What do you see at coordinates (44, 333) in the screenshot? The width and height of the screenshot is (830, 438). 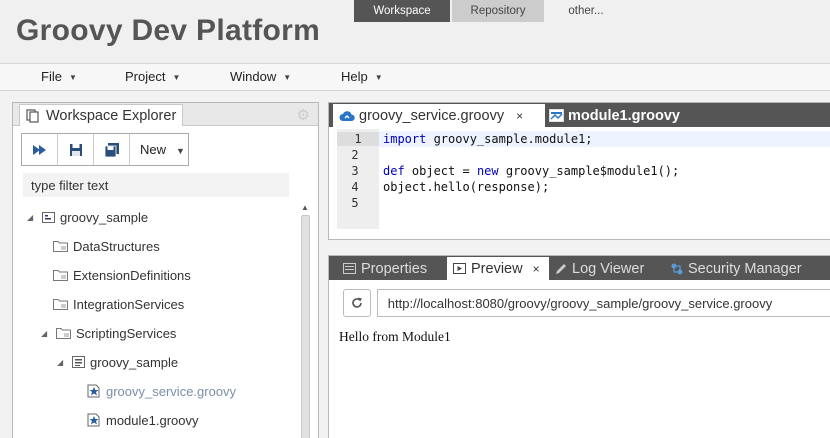 I see `expand-arrow-icon: ◢` at bounding box center [44, 333].